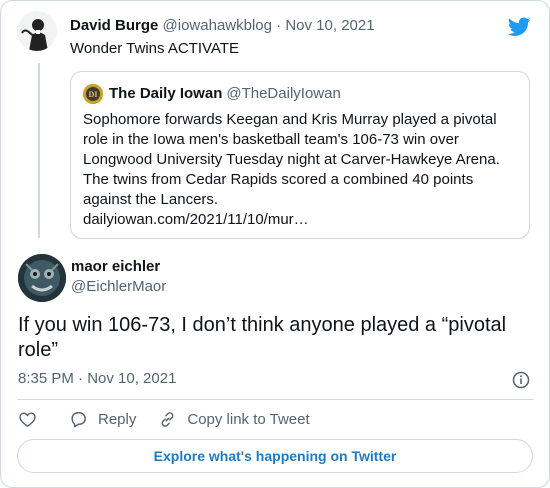  I want to click on parent-author-name: David Burge, so click(114, 25).